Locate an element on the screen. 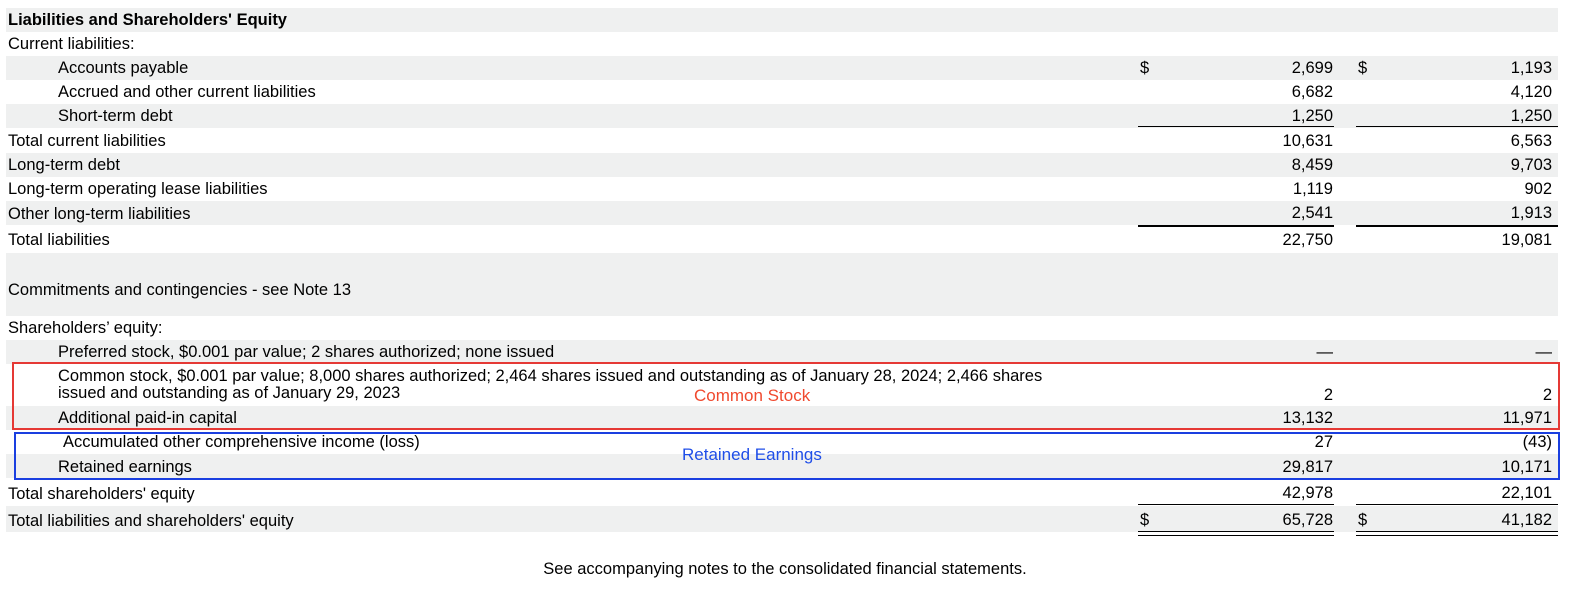  section-heading: Liabilities and Shareholders' Equity is located at coordinates (147, 20).